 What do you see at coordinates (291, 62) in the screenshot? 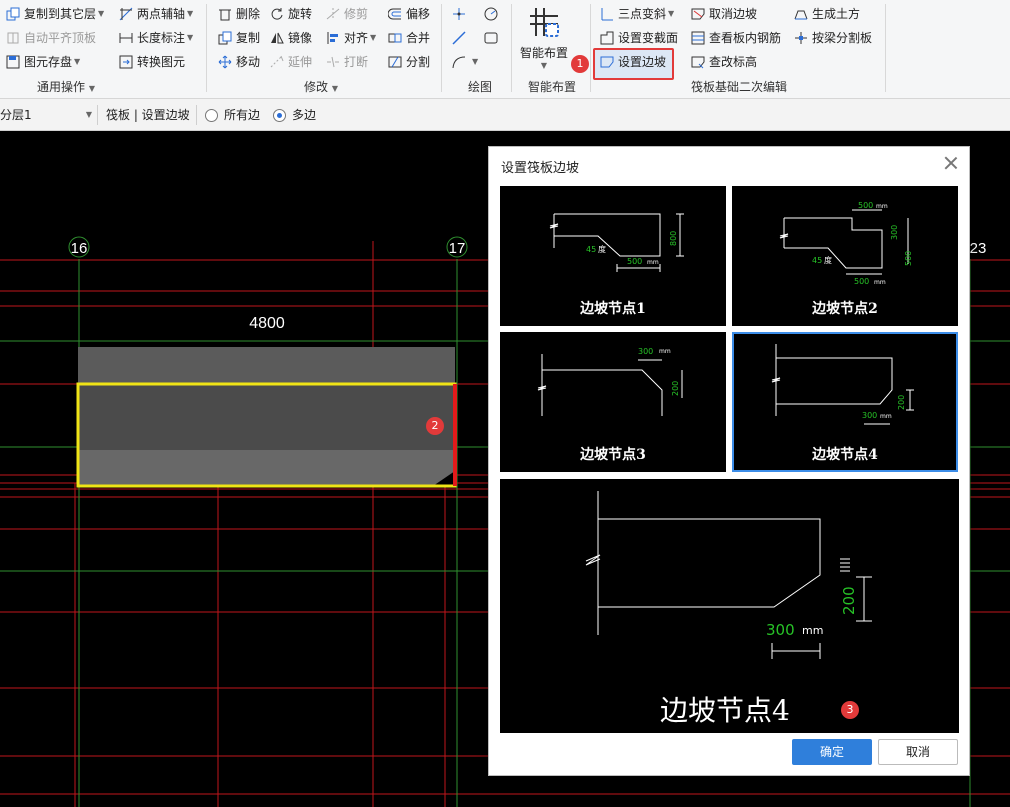
I see `extend-button: 延伸` at bounding box center [291, 62].